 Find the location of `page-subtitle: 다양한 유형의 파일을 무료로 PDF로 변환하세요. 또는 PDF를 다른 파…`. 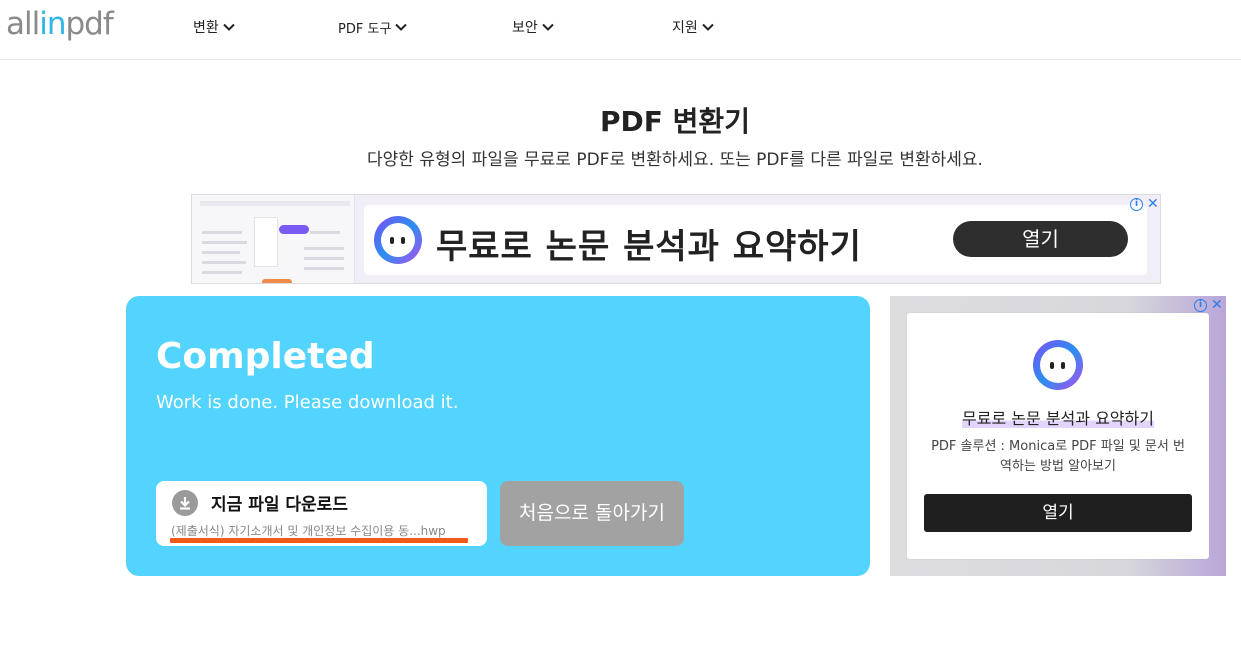

page-subtitle: 다양한 유형의 파일을 무료로 PDF로 변환하세요. 또는 PDF를 다른 파… is located at coordinates (675, 160).